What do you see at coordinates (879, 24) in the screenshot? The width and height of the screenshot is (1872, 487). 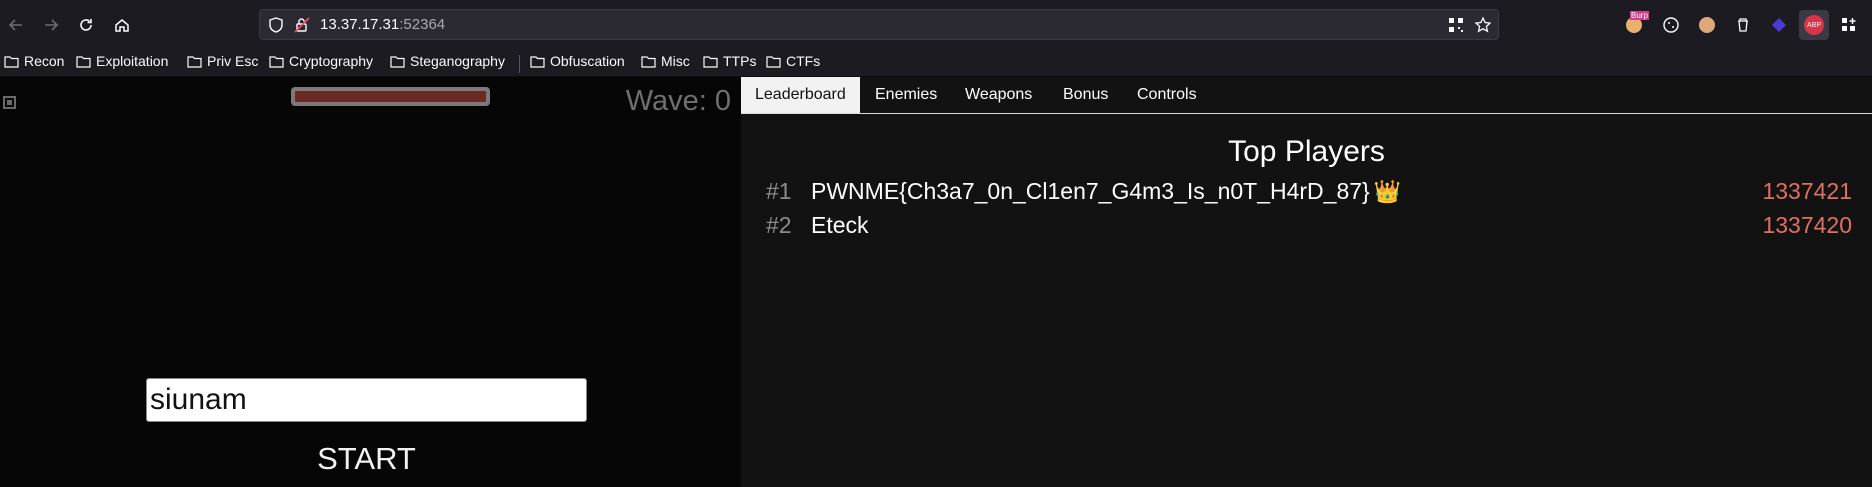 I see `url-bar: 13.37.17.31:52364` at bounding box center [879, 24].